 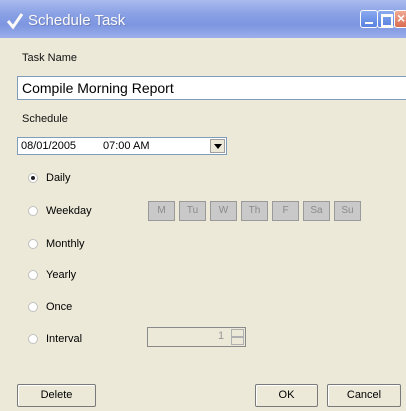 What do you see at coordinates (223, 211) in the screenshot?
I see `day-button-w: W` at bounding box center [223, 211].